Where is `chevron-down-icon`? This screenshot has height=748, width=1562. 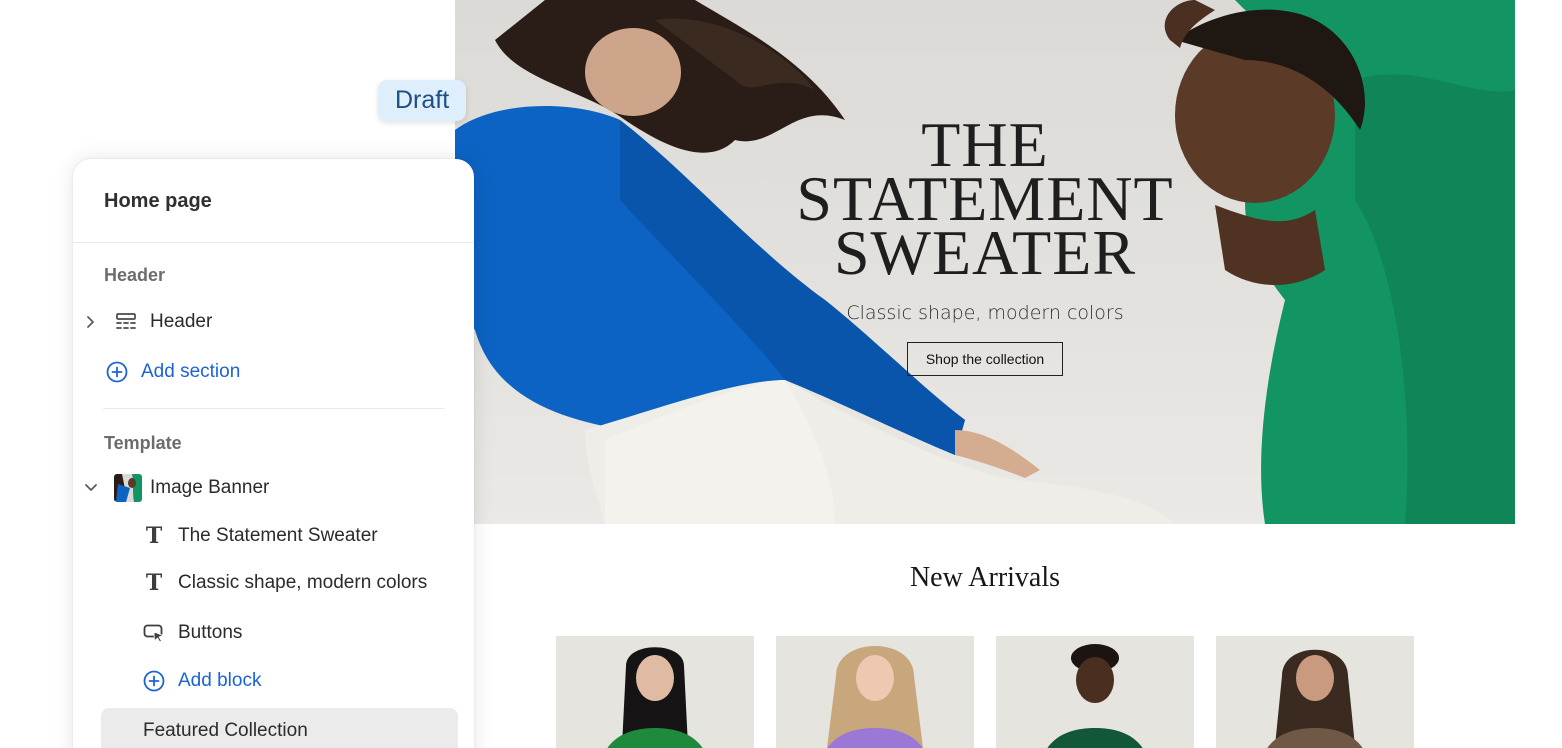 chevron-down-icon is located at coordinates (91, 487).